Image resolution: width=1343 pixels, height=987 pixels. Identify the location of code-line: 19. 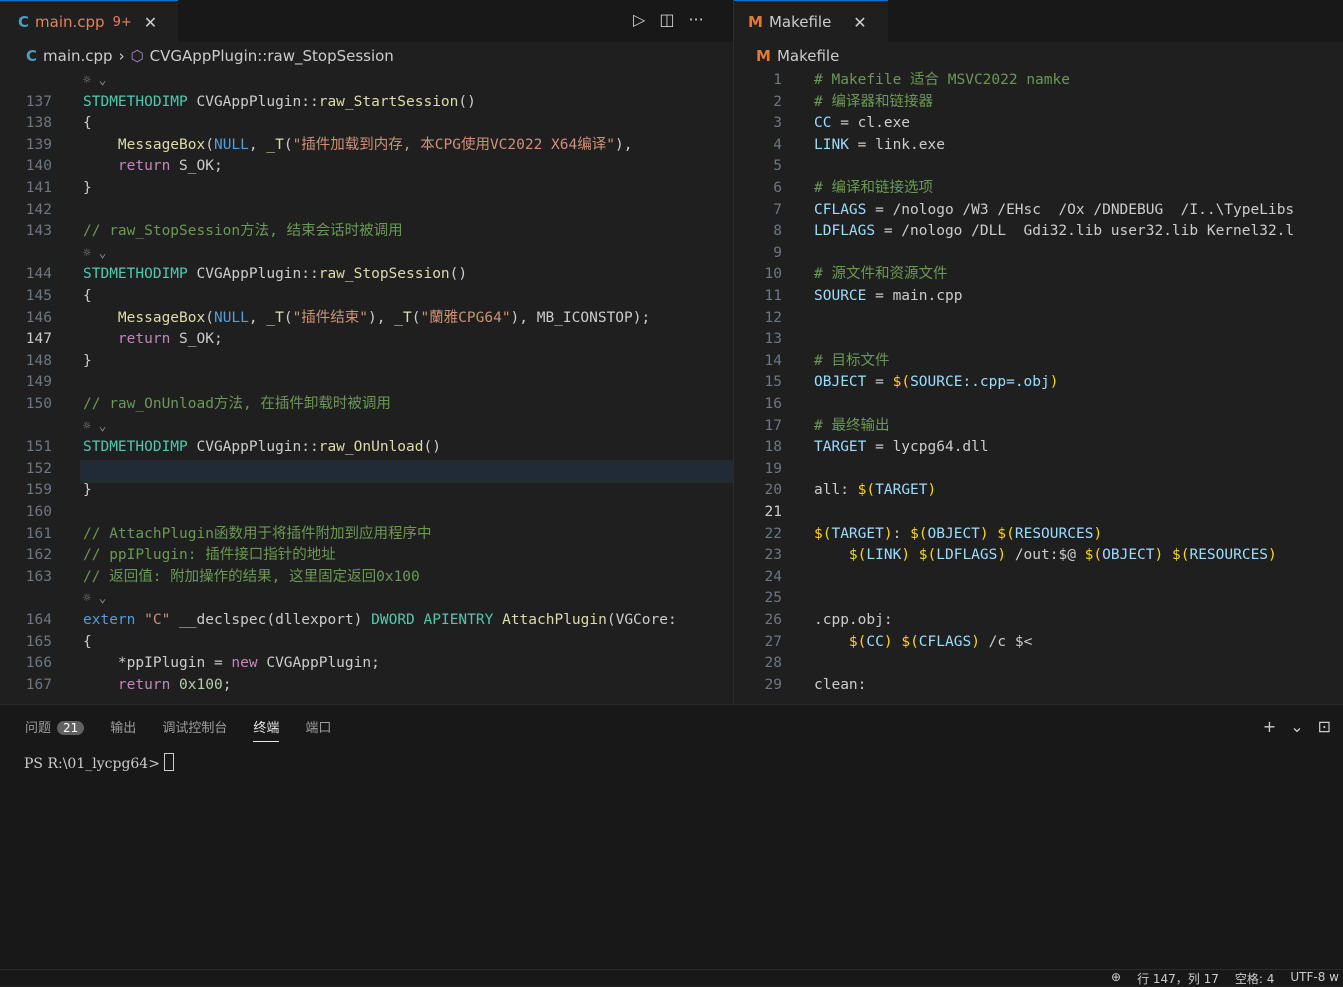
(1038, 470).